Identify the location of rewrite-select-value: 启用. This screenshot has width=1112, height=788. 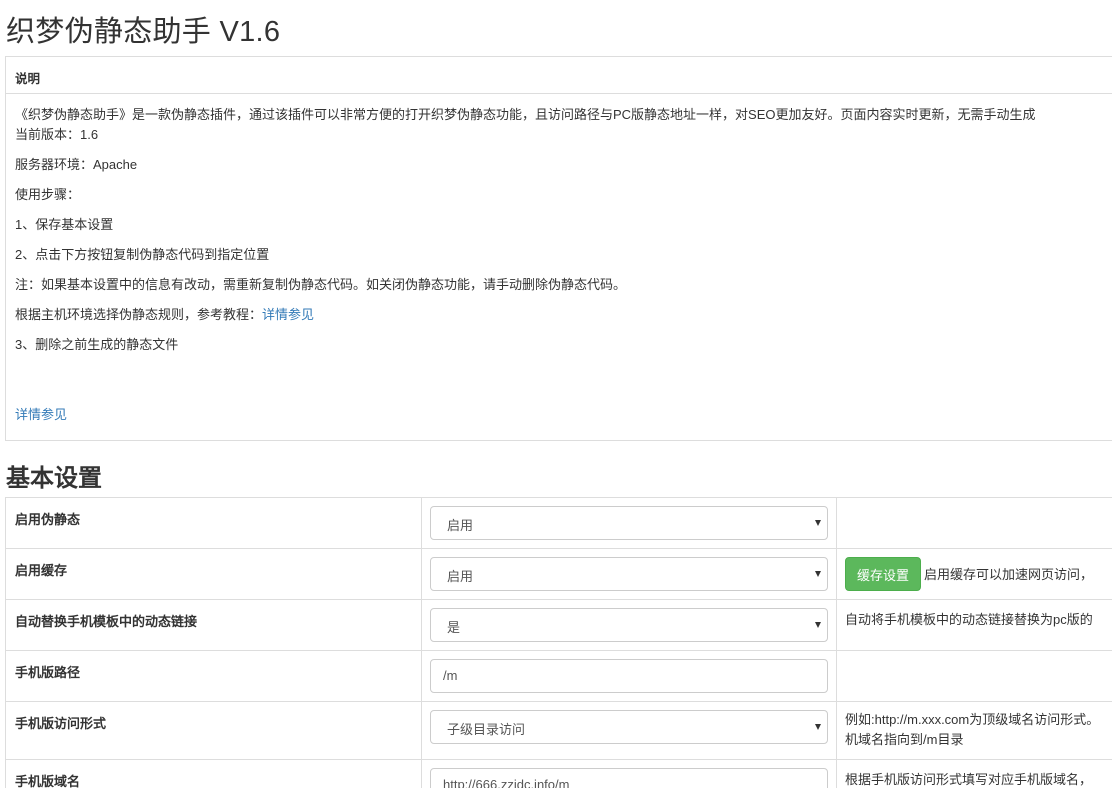
(460, 525).